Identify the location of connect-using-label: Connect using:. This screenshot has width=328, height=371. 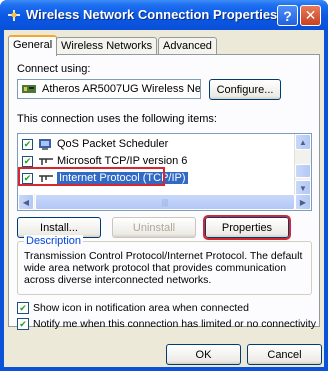
(54, 69).